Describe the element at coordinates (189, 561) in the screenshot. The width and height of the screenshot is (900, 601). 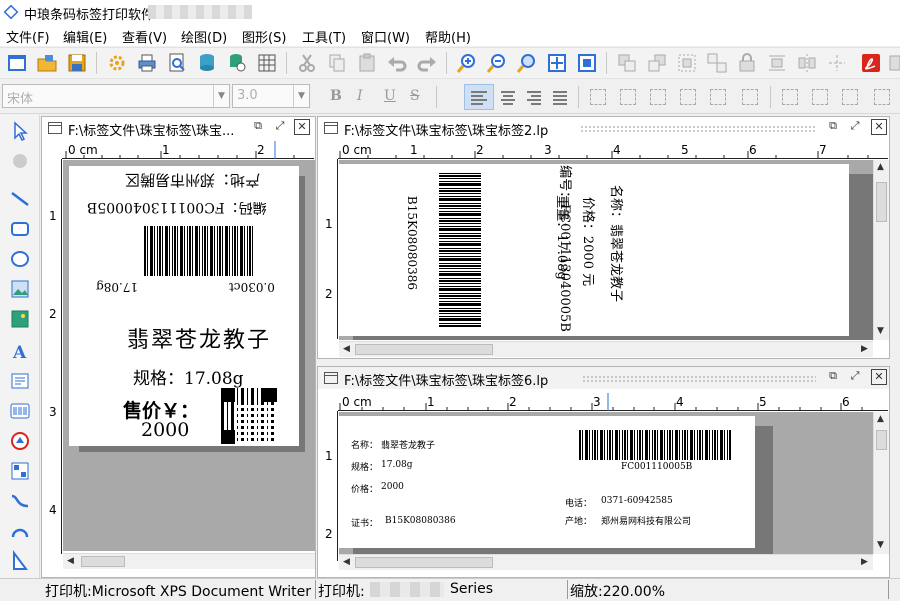
I see `horizontal-scrollbar: ◀` at that location.